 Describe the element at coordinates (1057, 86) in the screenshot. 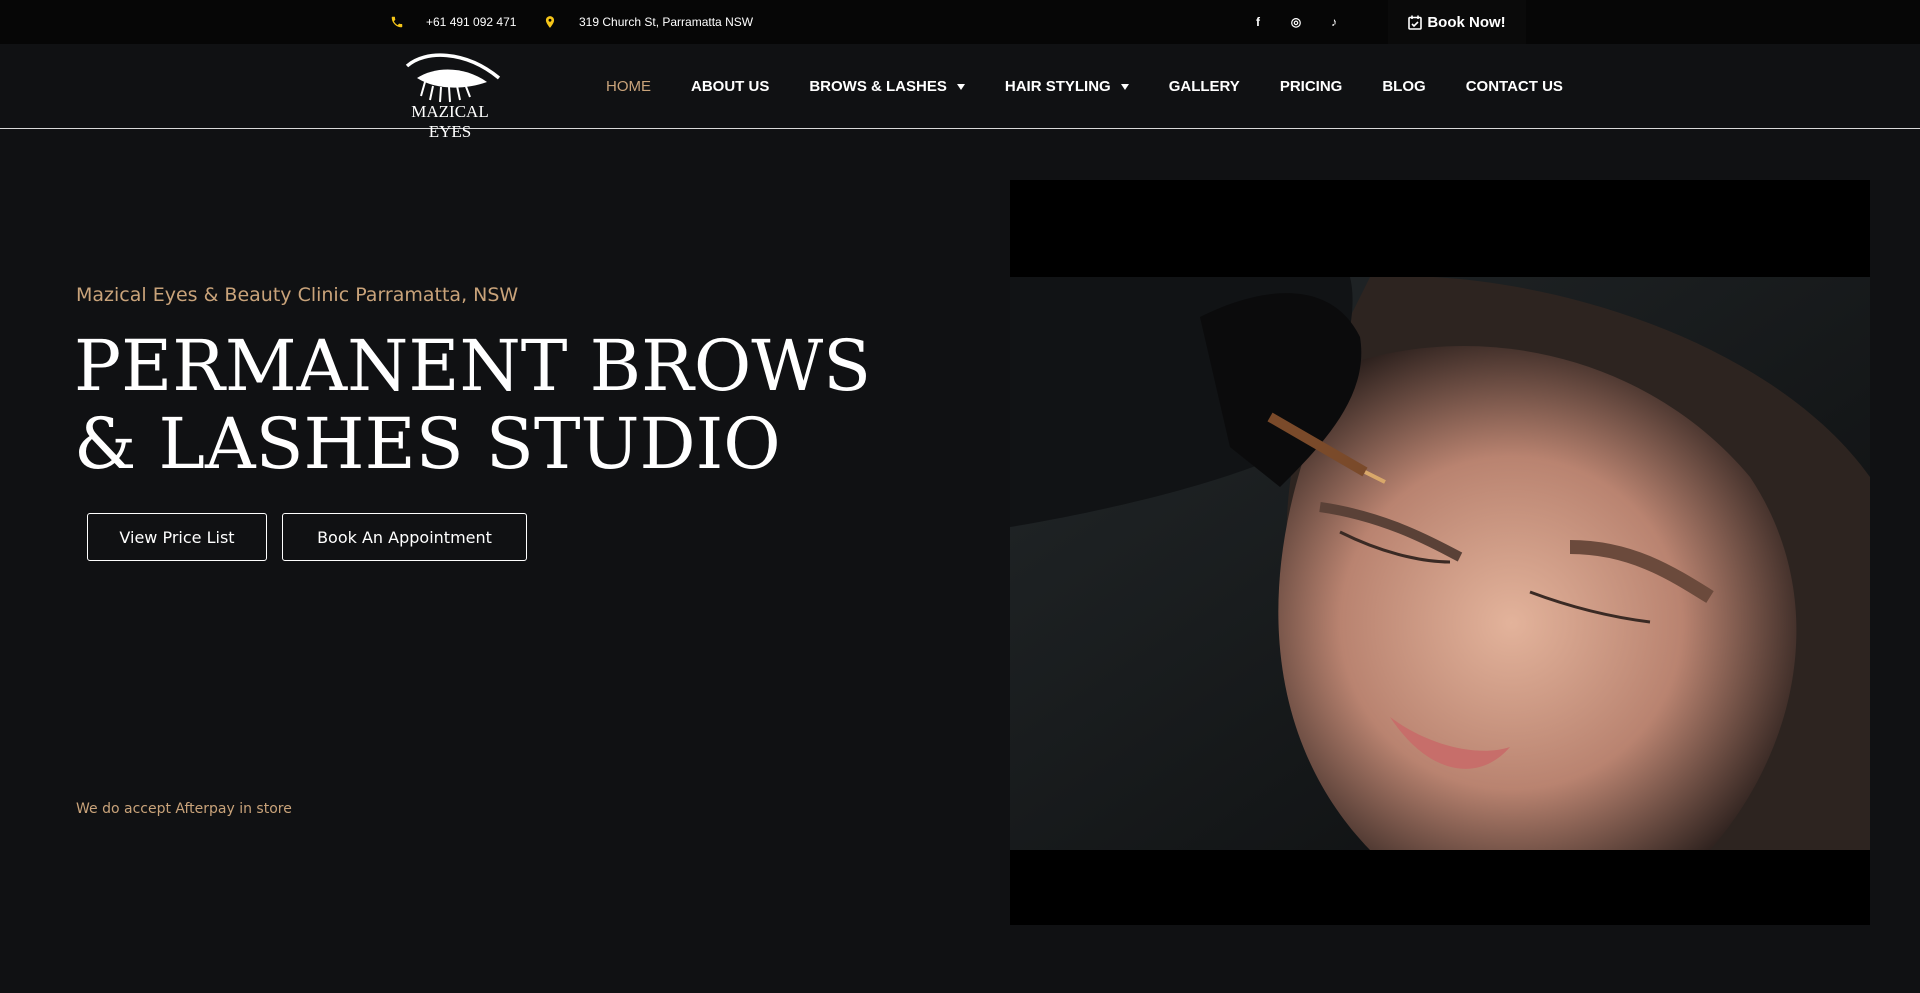

I see `nav-label: HAIR STYLING` at that location.